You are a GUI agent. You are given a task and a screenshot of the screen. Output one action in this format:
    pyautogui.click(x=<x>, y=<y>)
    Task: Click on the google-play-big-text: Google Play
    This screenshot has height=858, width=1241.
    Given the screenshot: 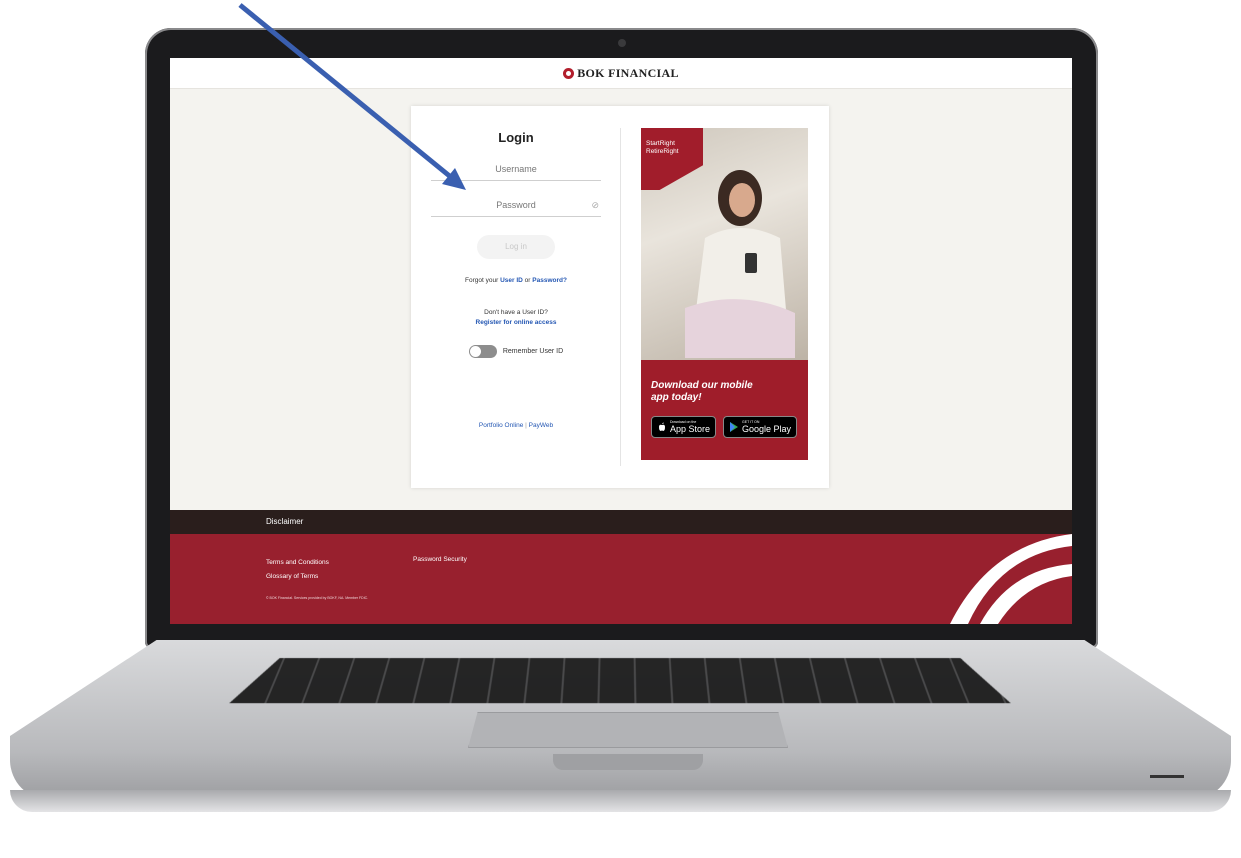 What is the action you would take?
    pyautogui.click(x=767, y=429)
    